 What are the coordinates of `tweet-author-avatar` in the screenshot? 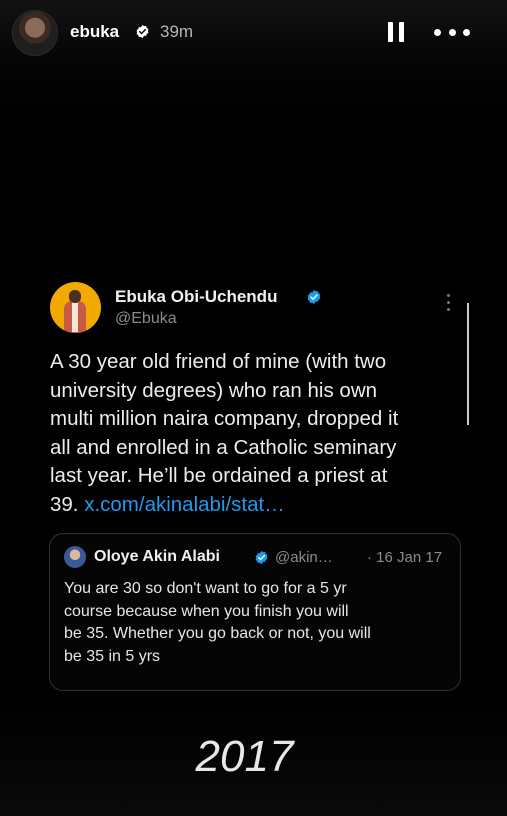 It's located at (75, 307).